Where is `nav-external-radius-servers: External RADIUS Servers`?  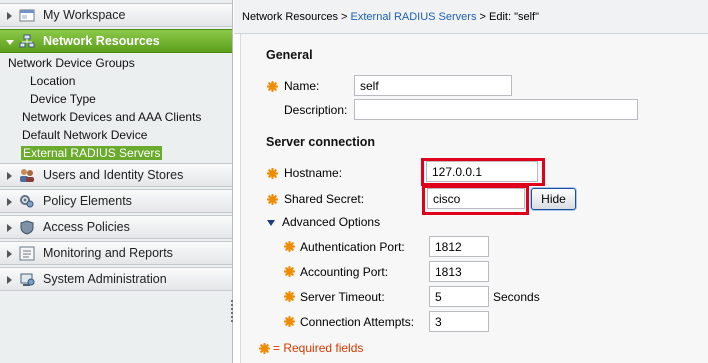 nav-external-radius-servers: External RADIUS Servers is located at coordinates (92, 153).